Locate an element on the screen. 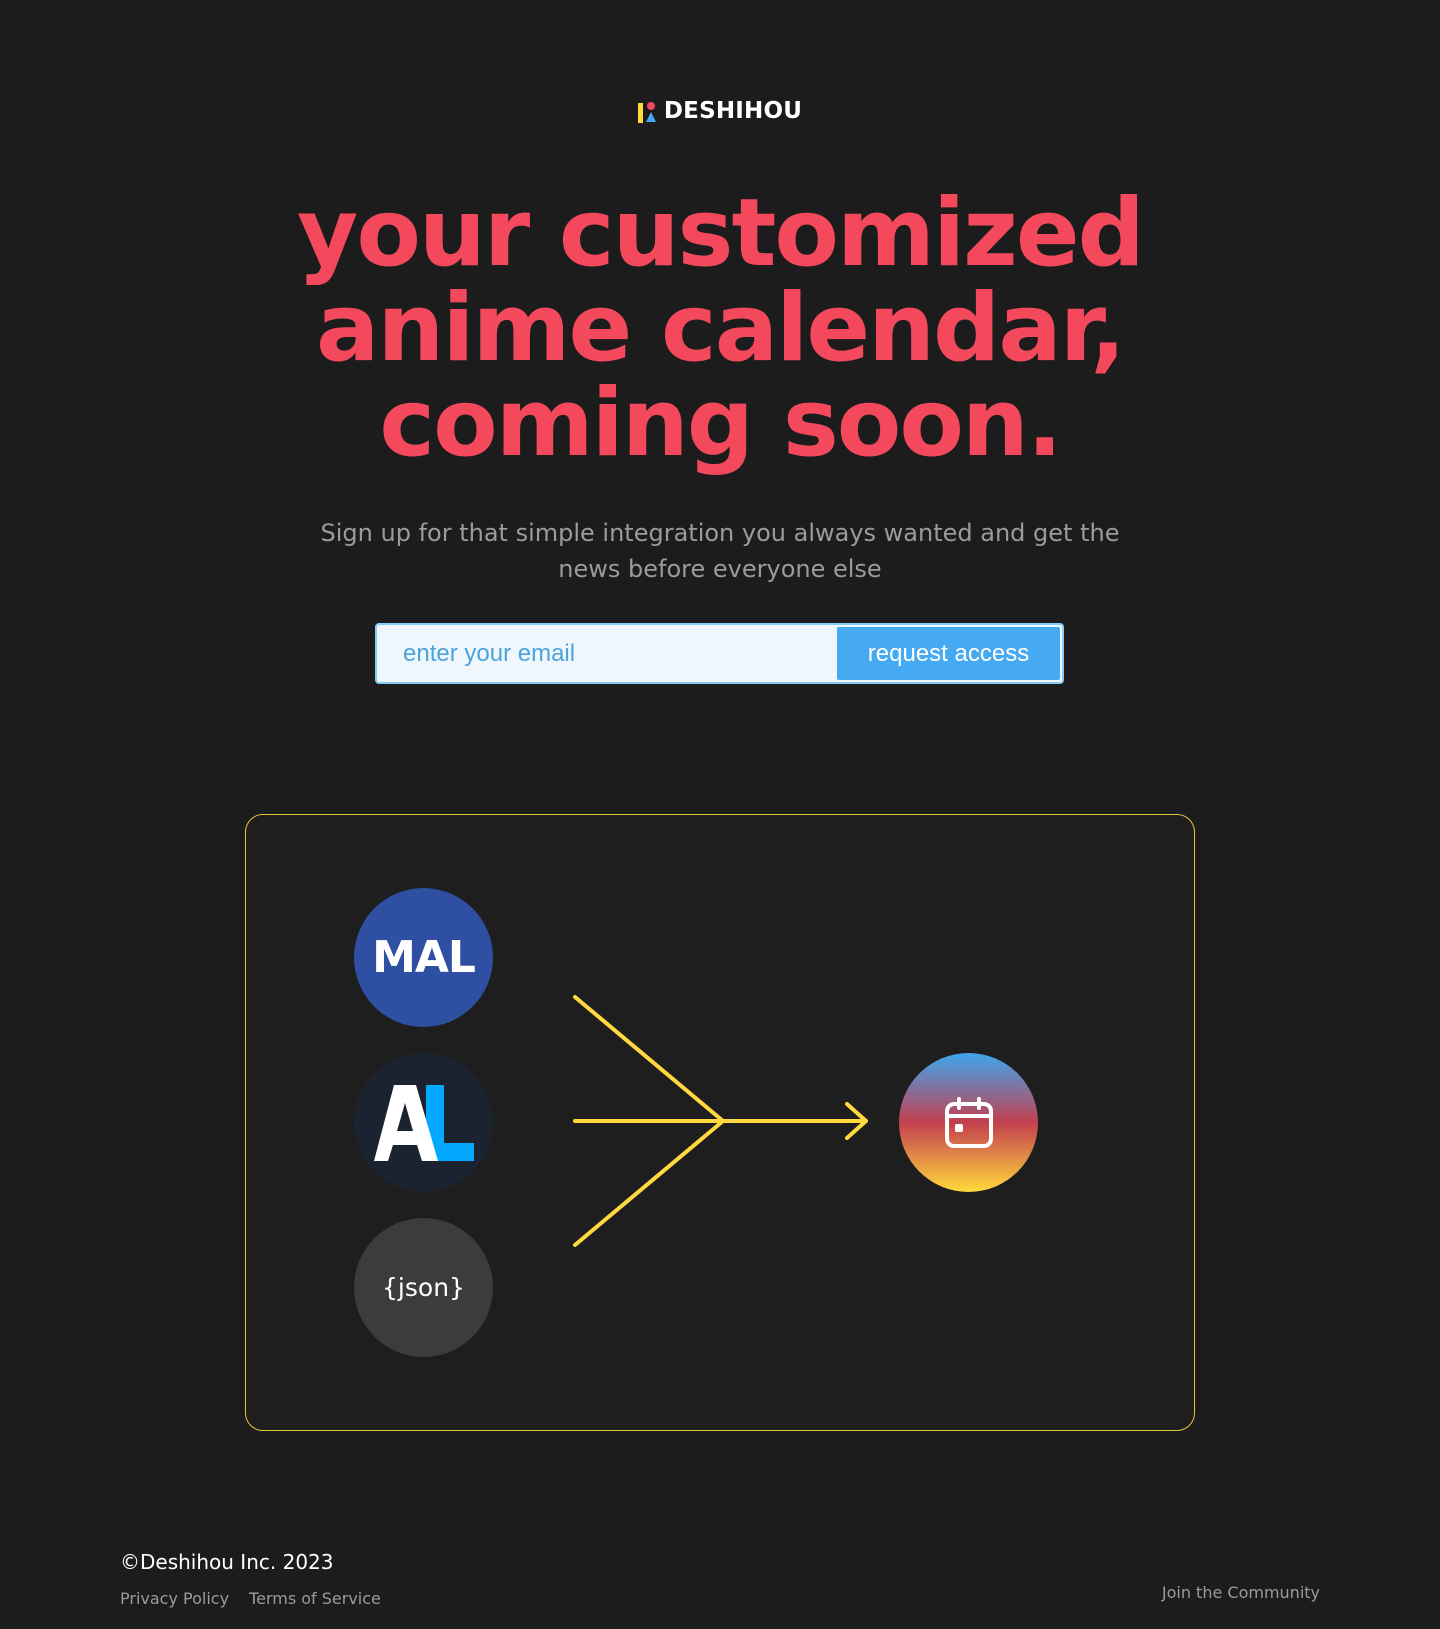  deshihou-logo-icon is located at coordinates (646, 112).